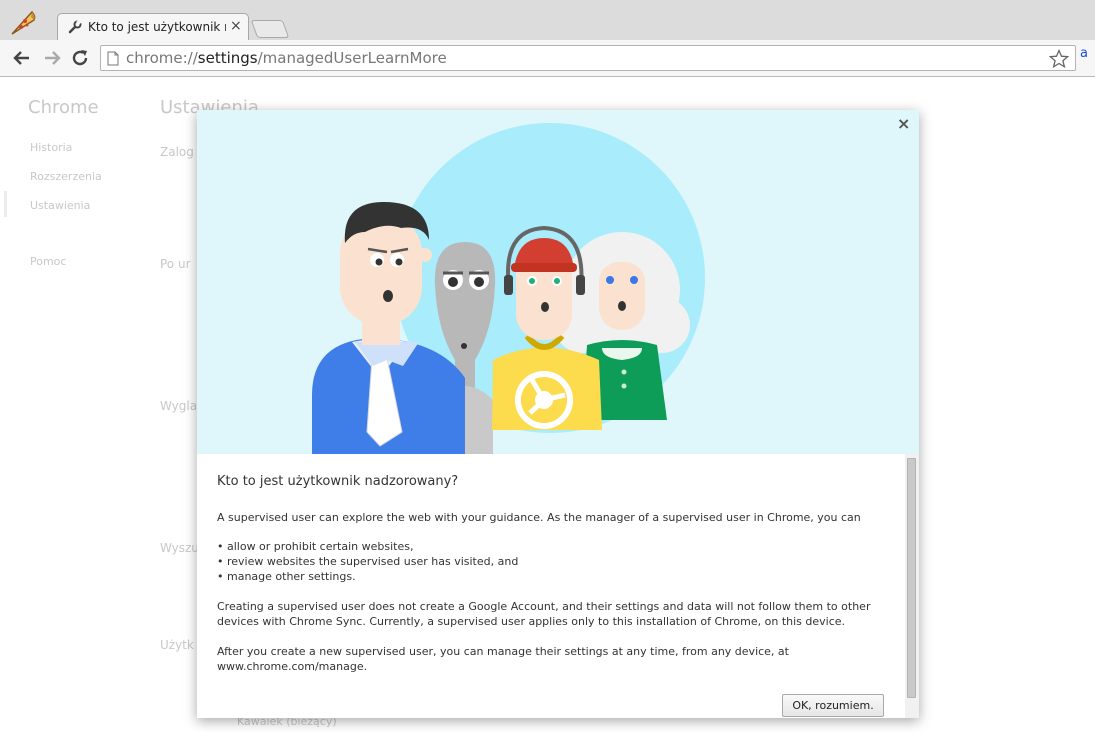 The height and width of the screenshot is (732, 1095). I want to click on extension-icon: a, so click(1084, 53).